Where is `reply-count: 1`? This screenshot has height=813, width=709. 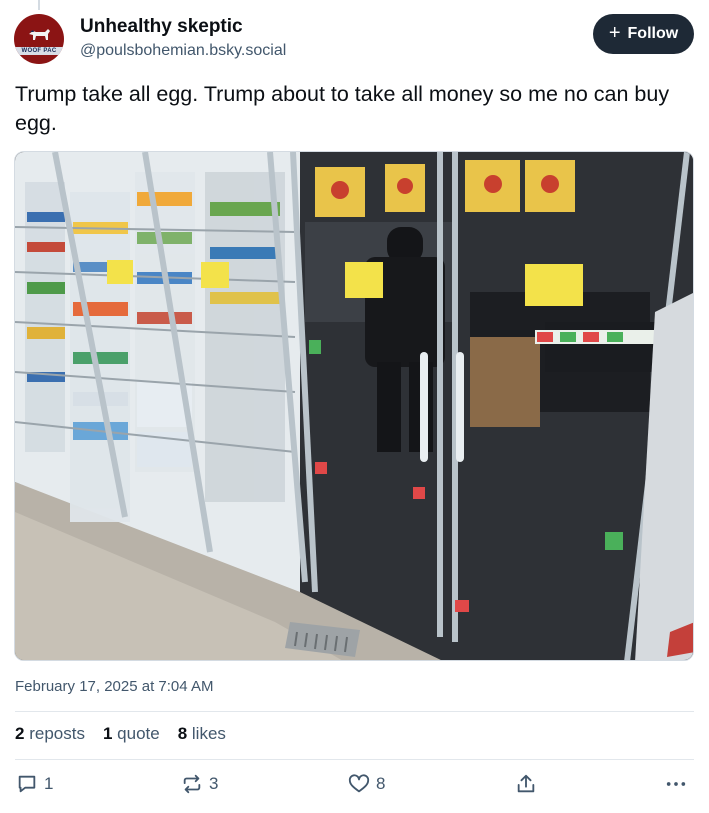 reply-count: 1 is located at coordinates (49, 783).